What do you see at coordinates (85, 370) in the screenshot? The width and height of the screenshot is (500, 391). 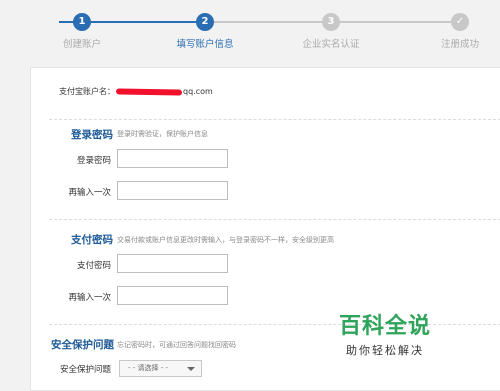 I see `security-question-label: 安全保护问题` at bounding box center [85, 370].